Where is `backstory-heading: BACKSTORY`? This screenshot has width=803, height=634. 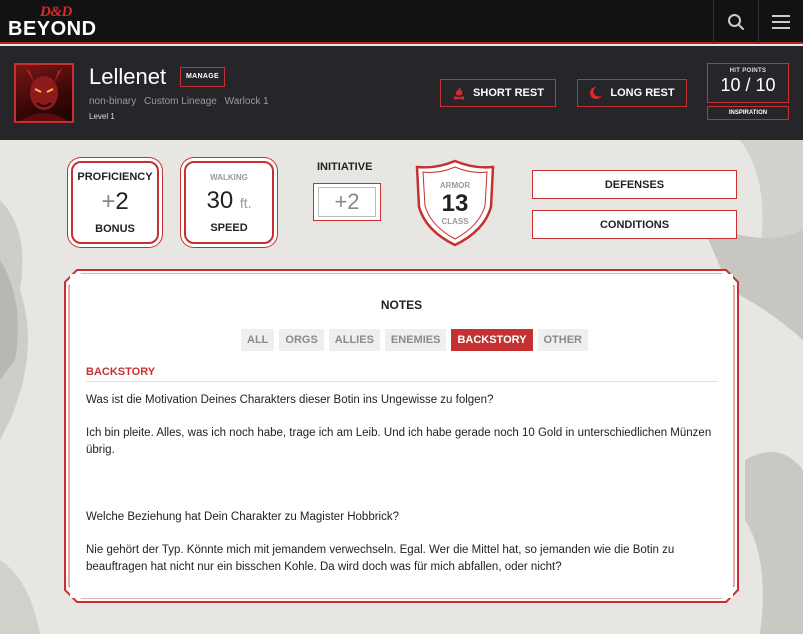
backstory-heading: BACKSTORY is located at coordinates (402, 374).